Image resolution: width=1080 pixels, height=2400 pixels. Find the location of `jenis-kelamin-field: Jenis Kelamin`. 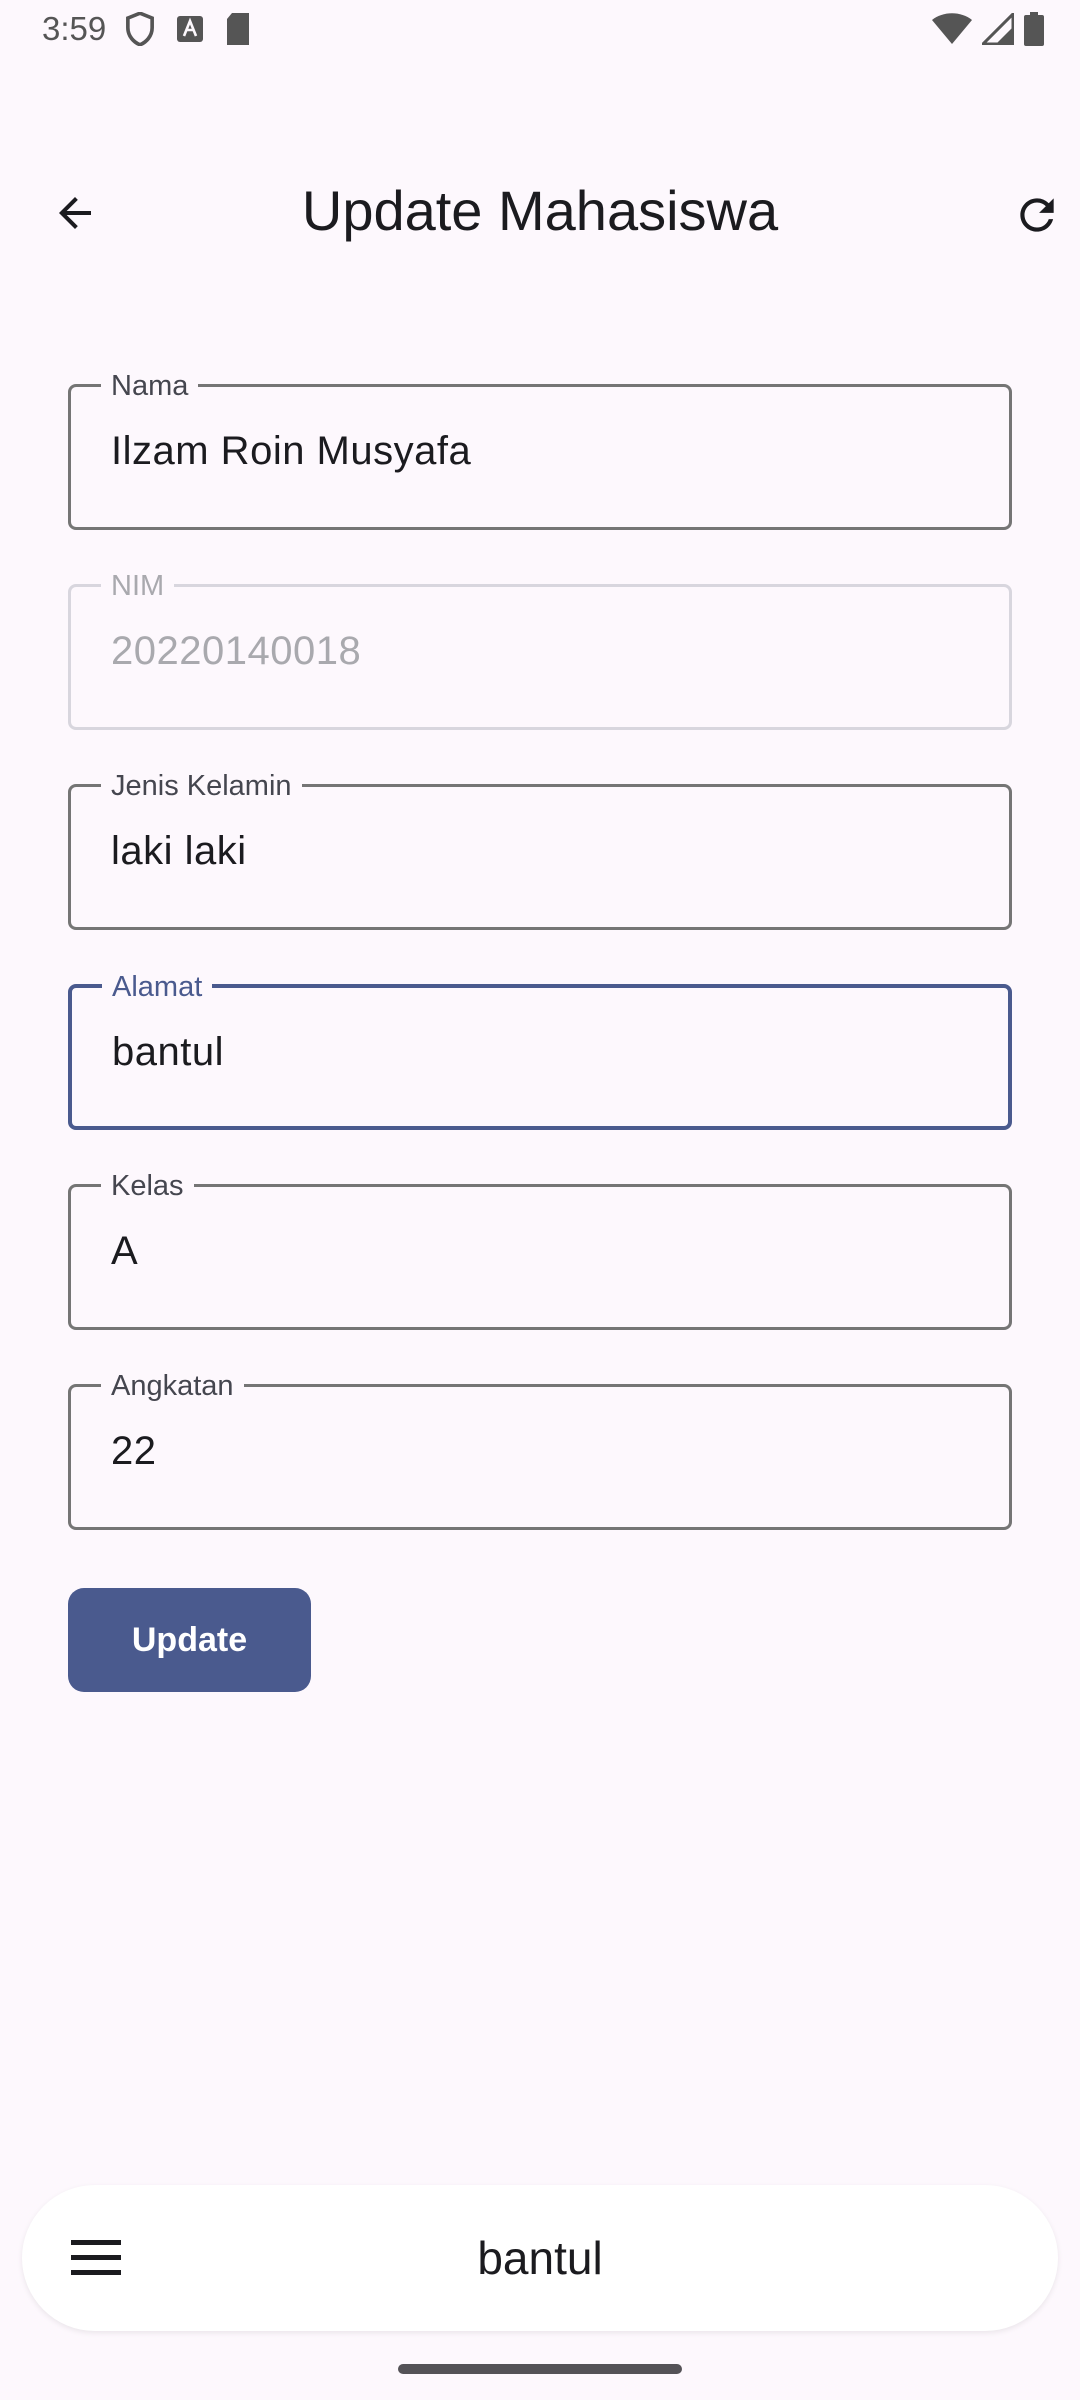

jenis-kelamin-field: Jenis Kelamin is located at coordinates (540, 849).